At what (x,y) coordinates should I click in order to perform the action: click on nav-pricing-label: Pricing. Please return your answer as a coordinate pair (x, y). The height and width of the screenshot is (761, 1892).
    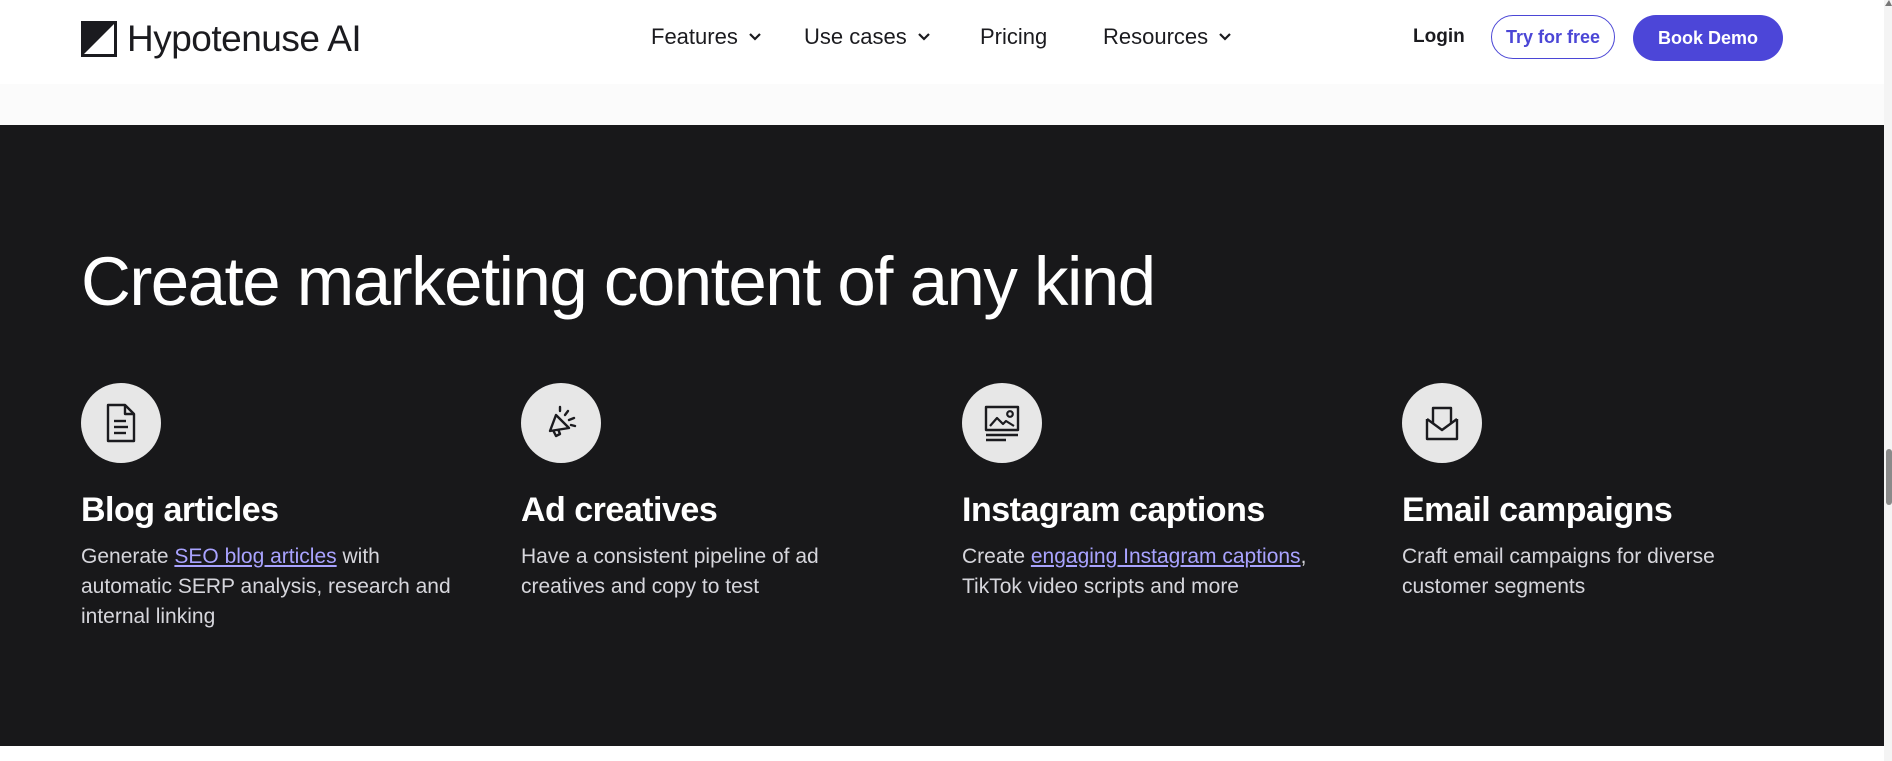
    Looking at the image, I should click on (1014, 36).